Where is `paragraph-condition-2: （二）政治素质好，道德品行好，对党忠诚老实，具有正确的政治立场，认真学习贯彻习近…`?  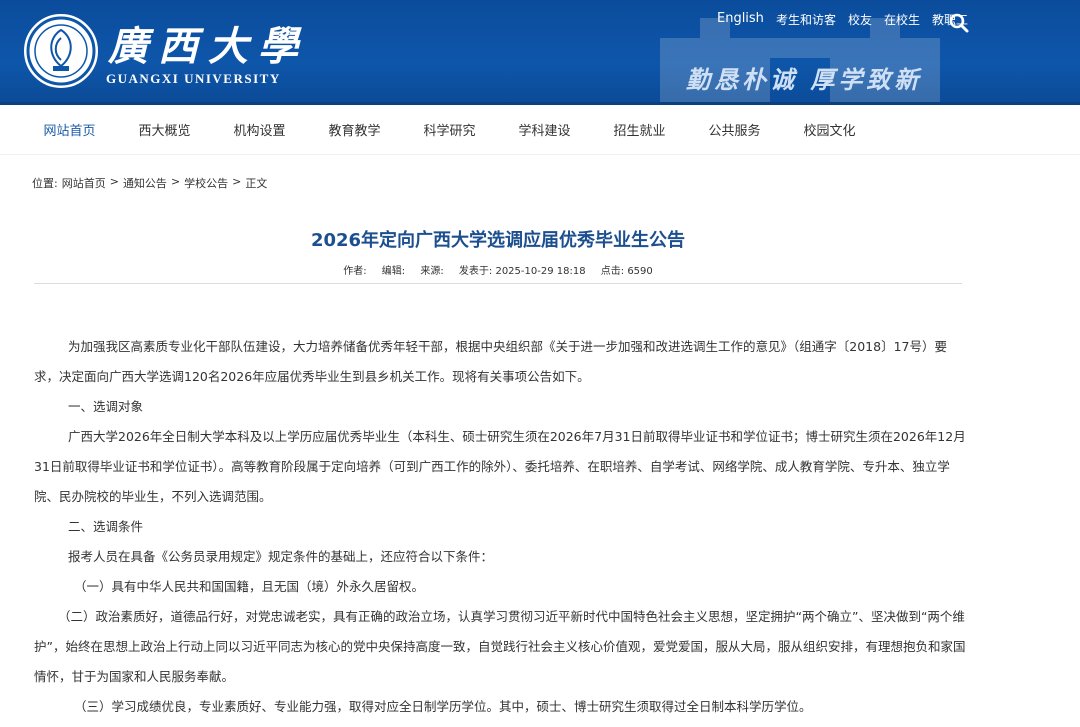
paragraph-condition-2: （二）政治素质好，道德品行好，对党忠诚老实，具有正确的政治立场，认真学习贯彻习近… is located at coordinates (500, 646).